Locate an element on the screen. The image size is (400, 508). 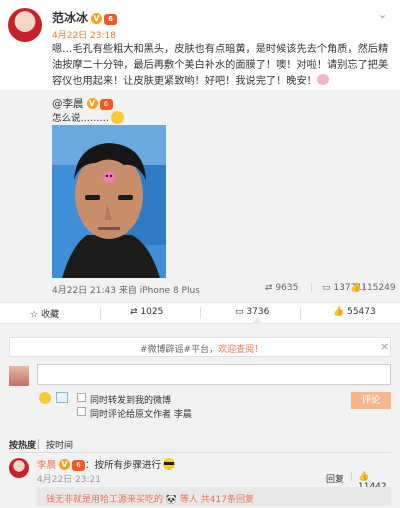
like-button: 👍 55473 is located at coordinates (354, 312).